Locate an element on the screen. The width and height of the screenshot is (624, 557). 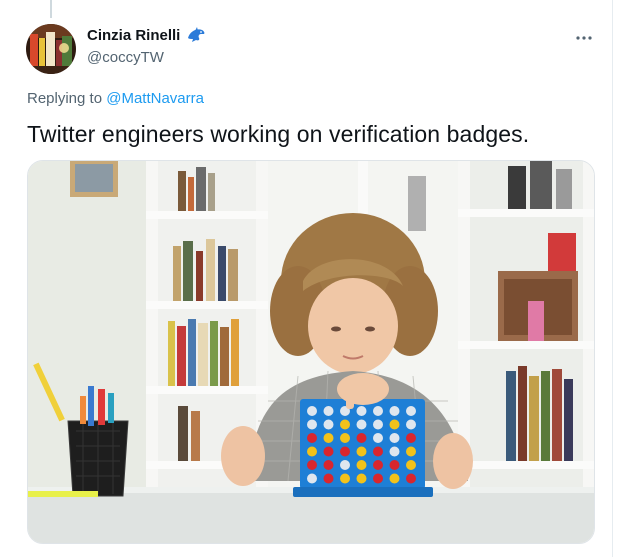
avatar is located at coordinates (51, 49).